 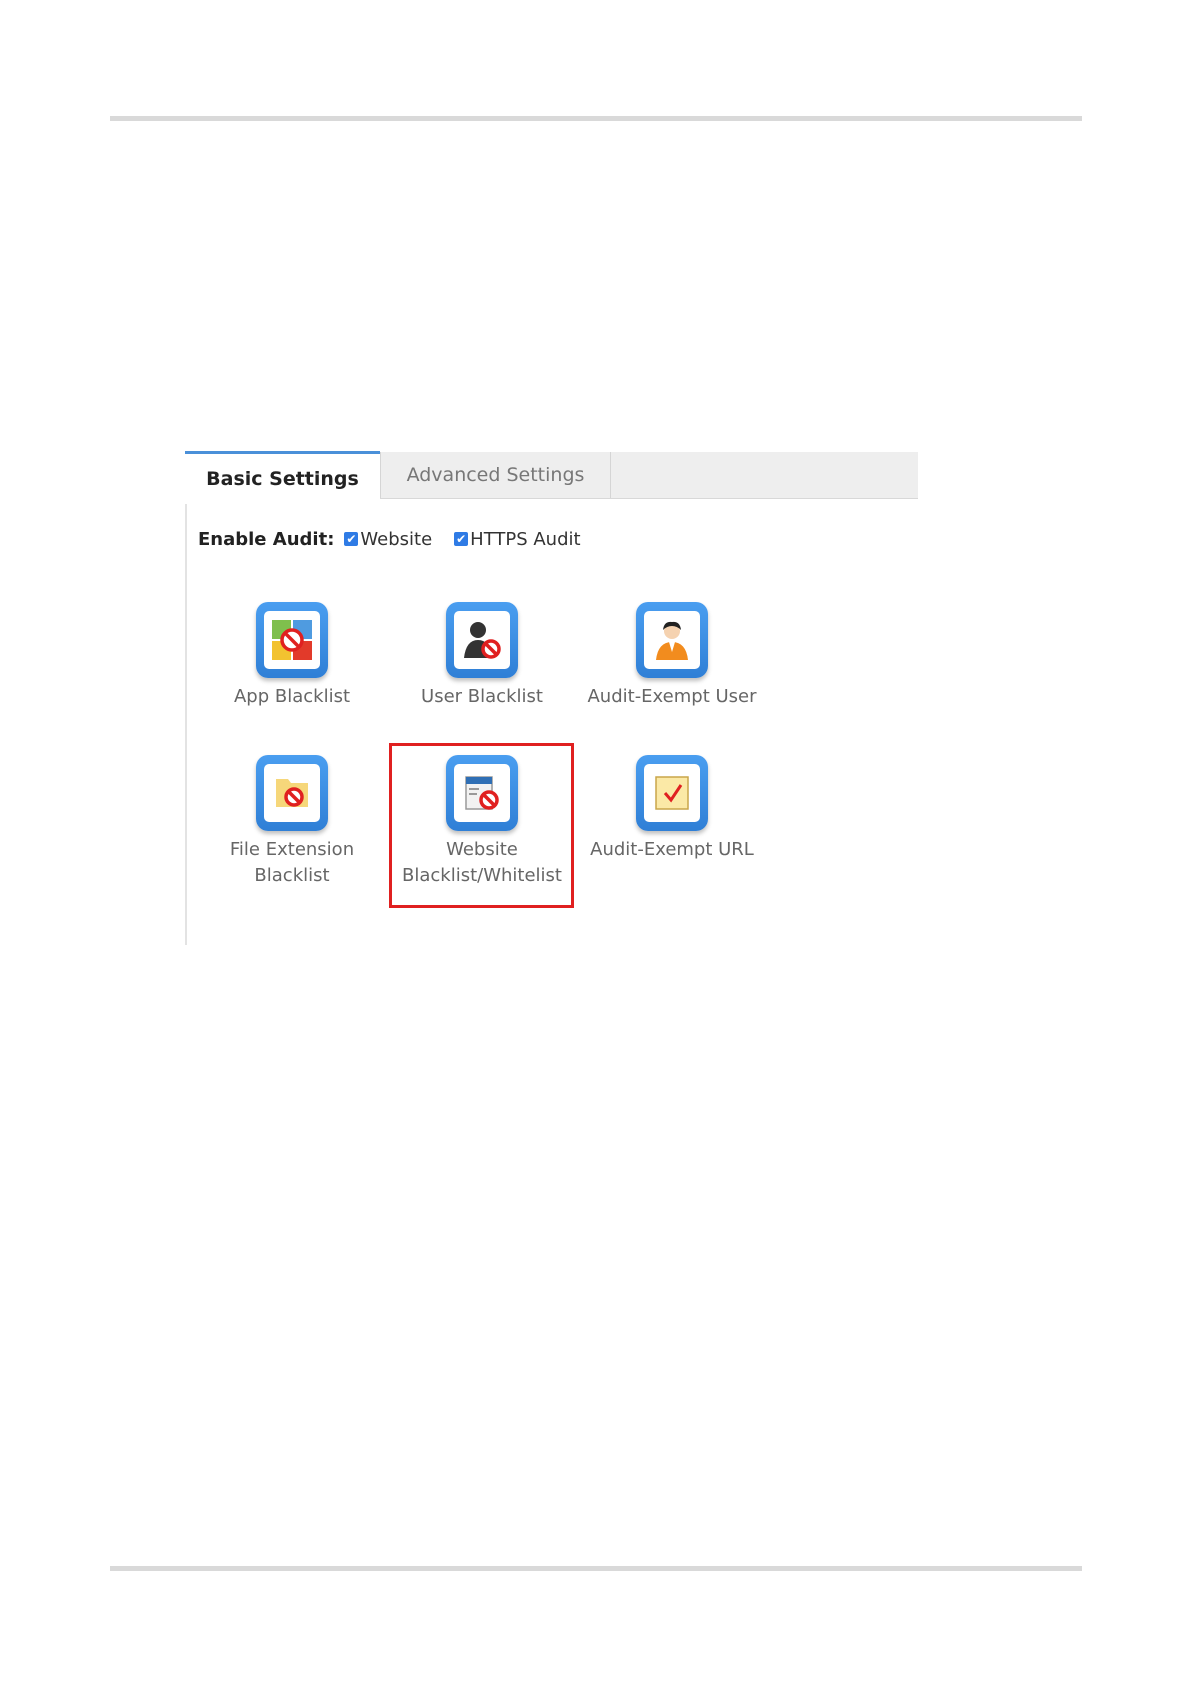 What do you see at coordinates (292, 640) in the screenshot?
I see `app-blacklist-icon` at bounding box center [292, 640].